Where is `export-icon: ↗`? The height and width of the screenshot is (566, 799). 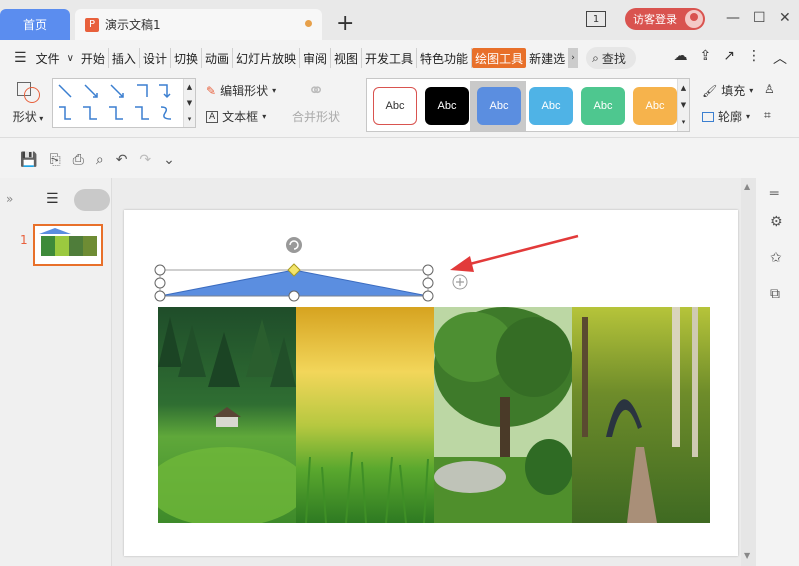 export-icon: ↗ is located at coordinates (729, 58).